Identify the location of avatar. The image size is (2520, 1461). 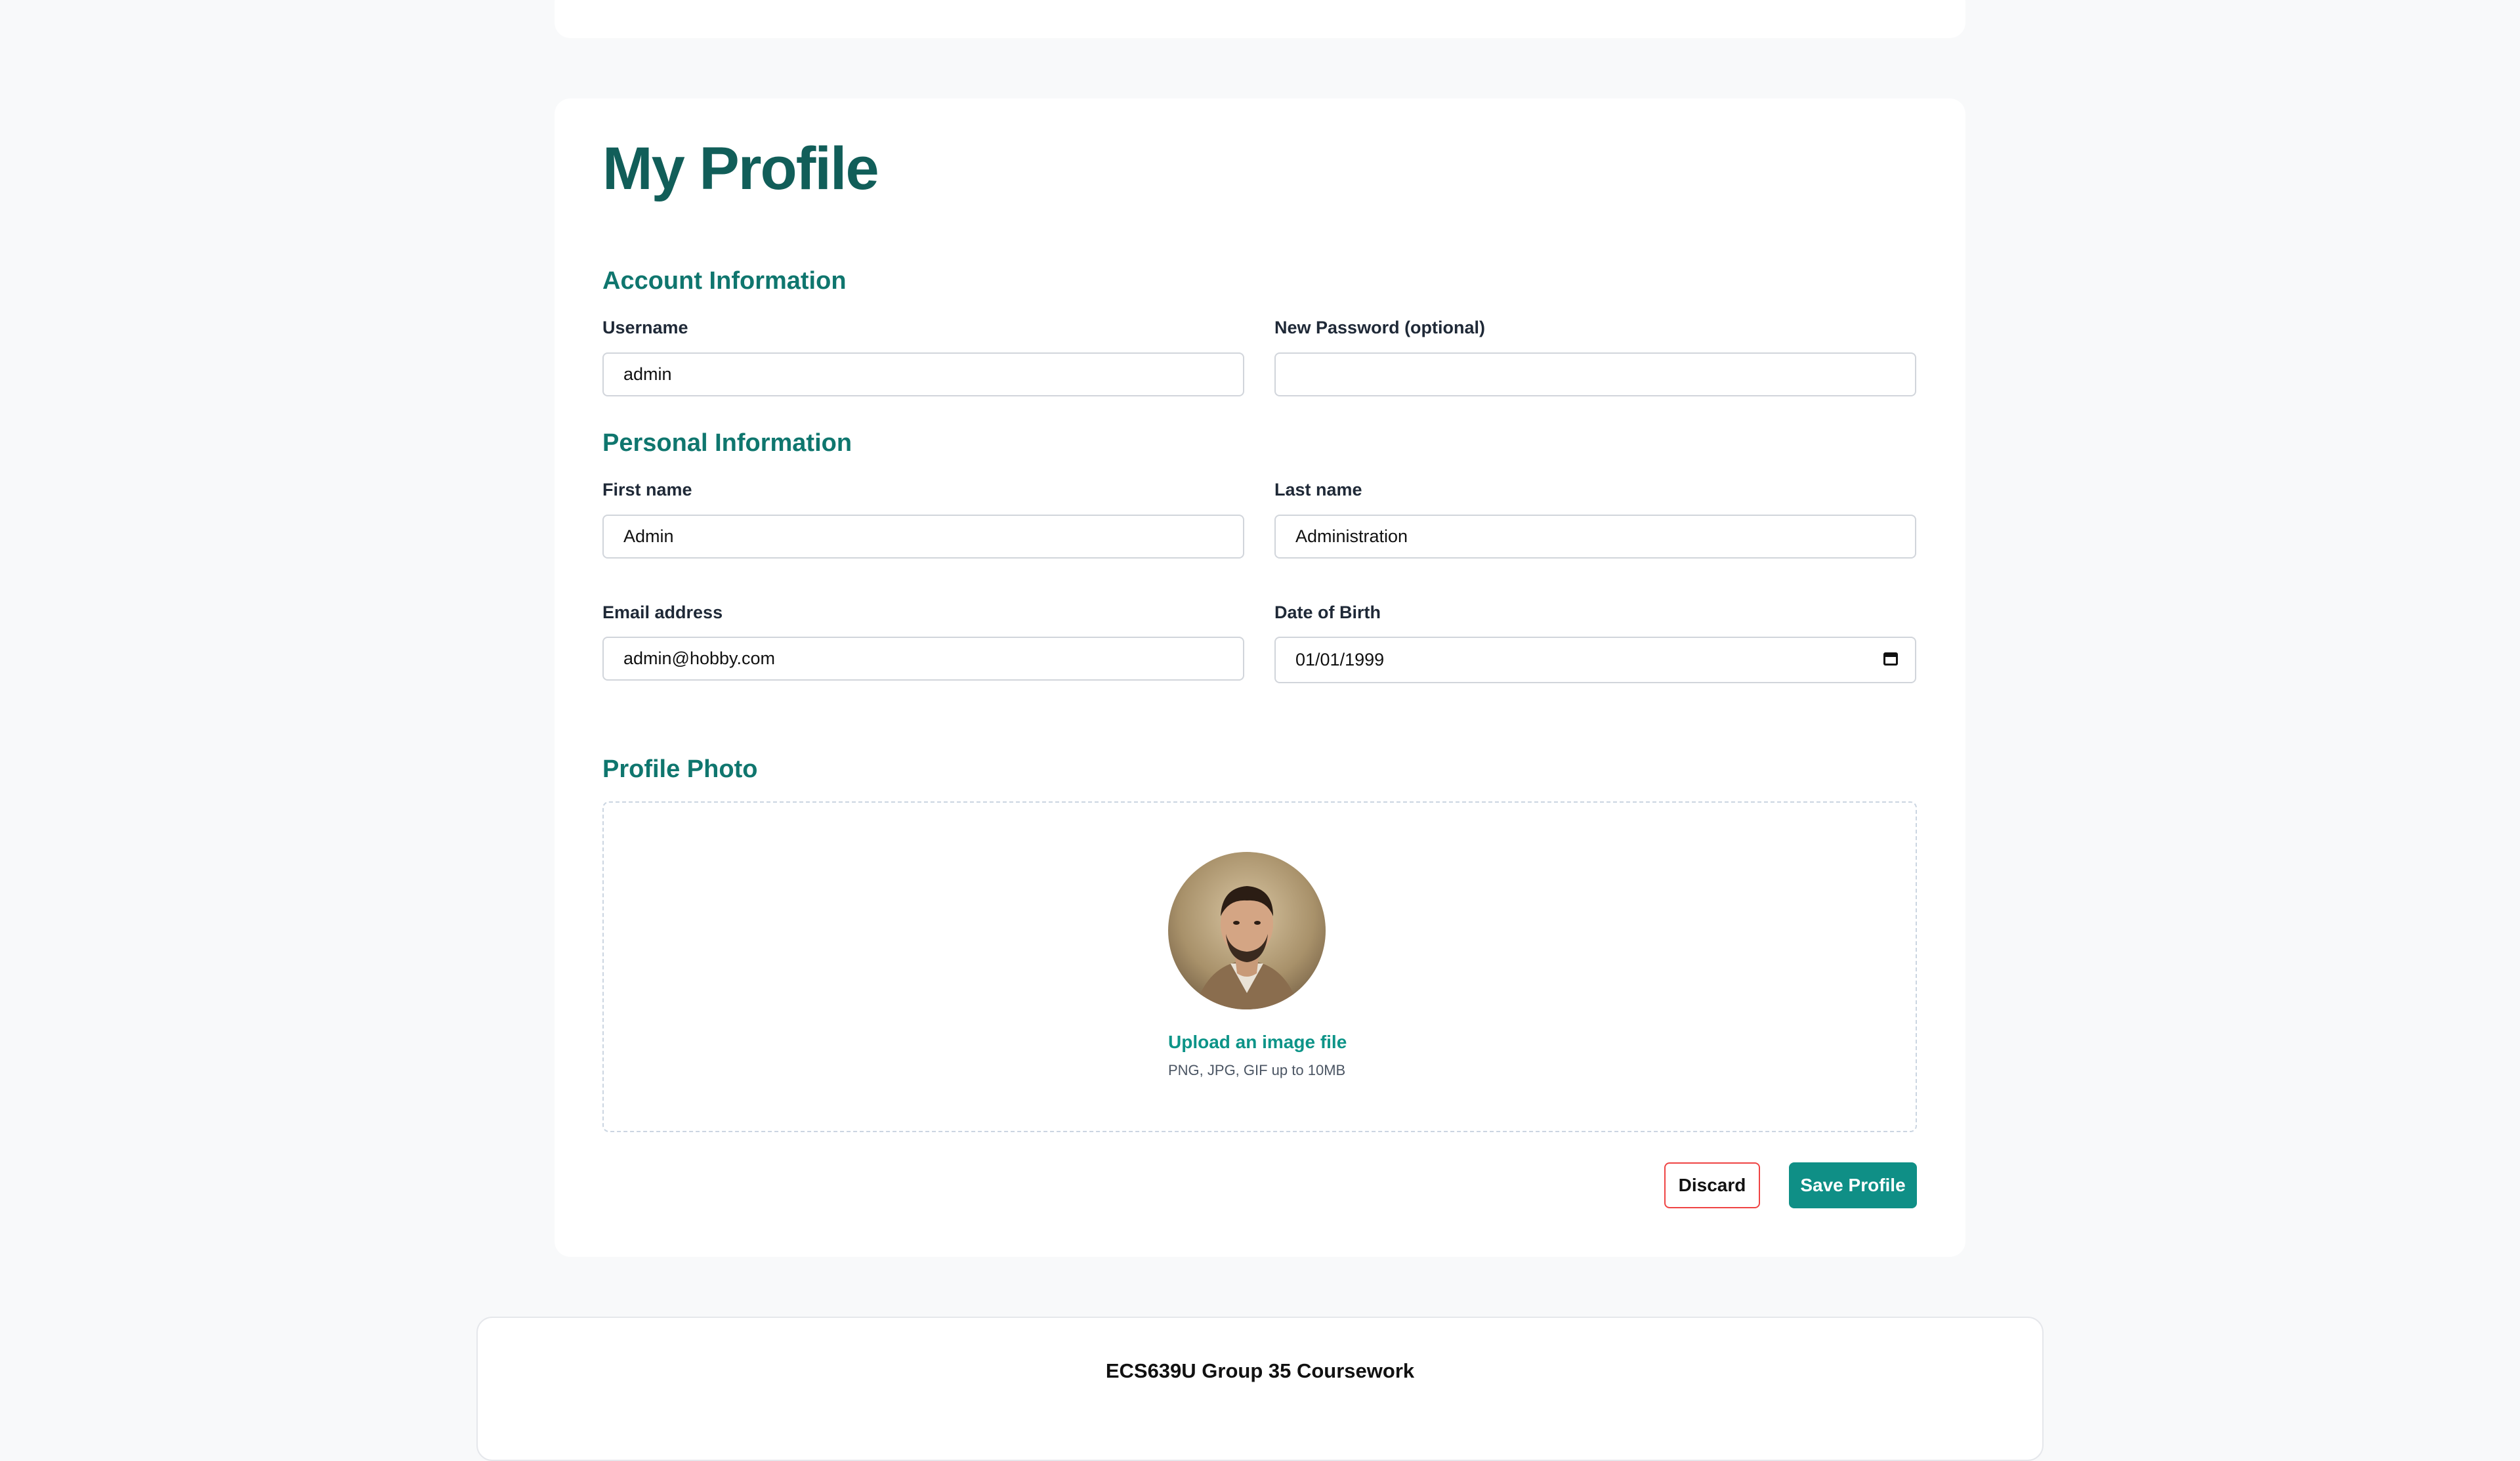
(1247, 930).